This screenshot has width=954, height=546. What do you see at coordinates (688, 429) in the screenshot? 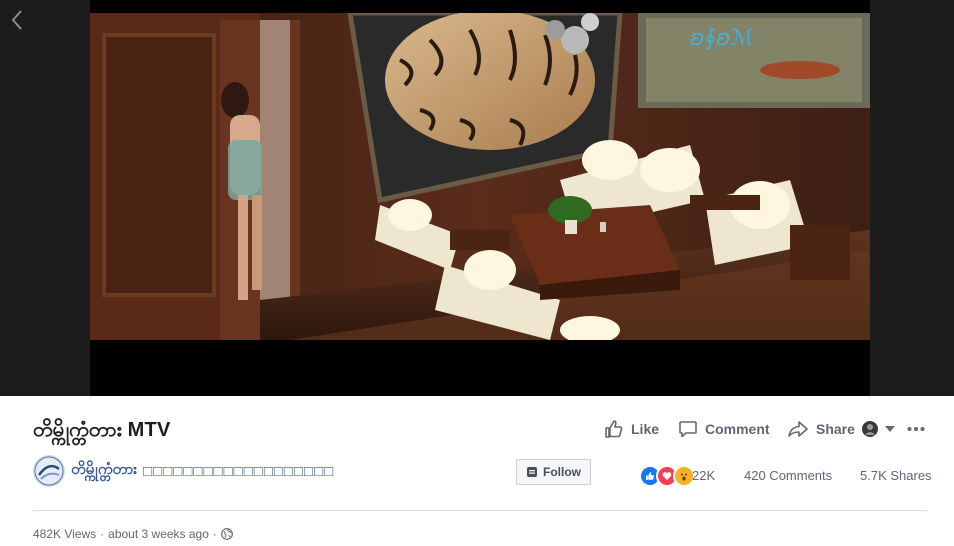
I see `comment-icon` at bounding box center [688, 429].